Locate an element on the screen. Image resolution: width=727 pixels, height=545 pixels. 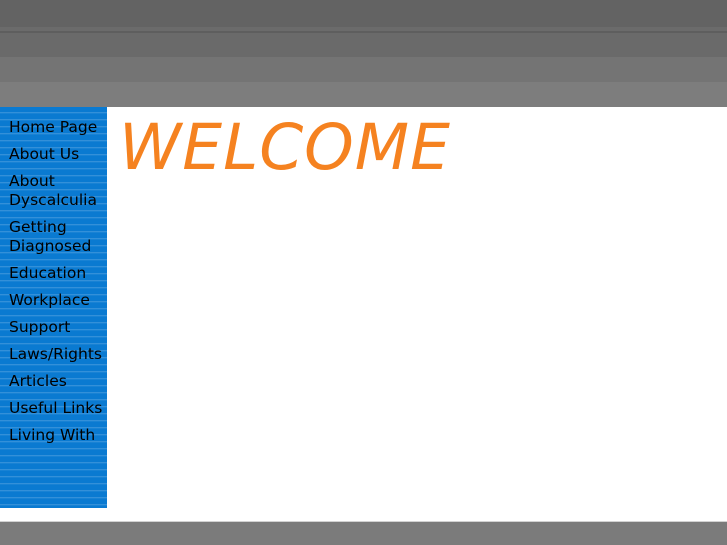
bottom-status-bar is located at coordinates (363, 533).